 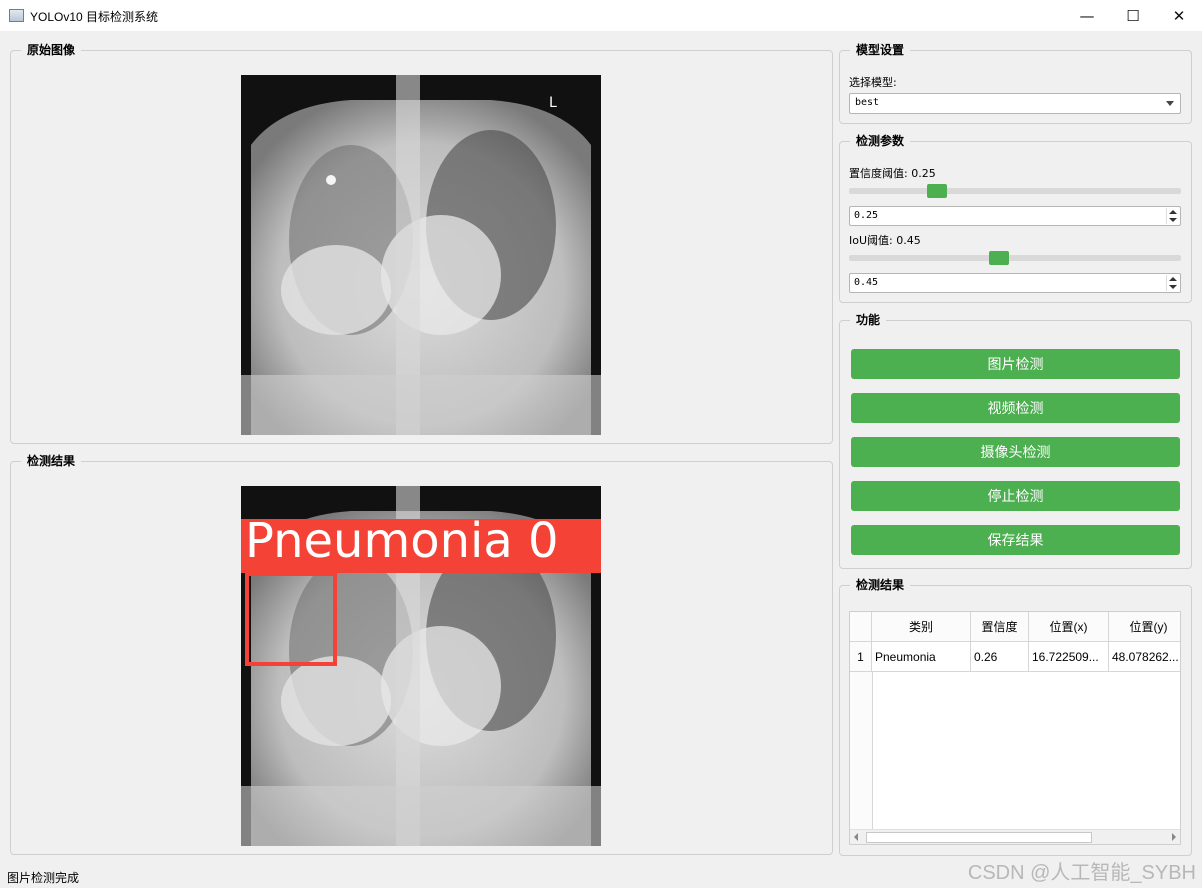 What do you see at coordinates (1015, 540) in the screenshot?
I see `save-results-button: 保存结果` at bounding box center [1015, 540].